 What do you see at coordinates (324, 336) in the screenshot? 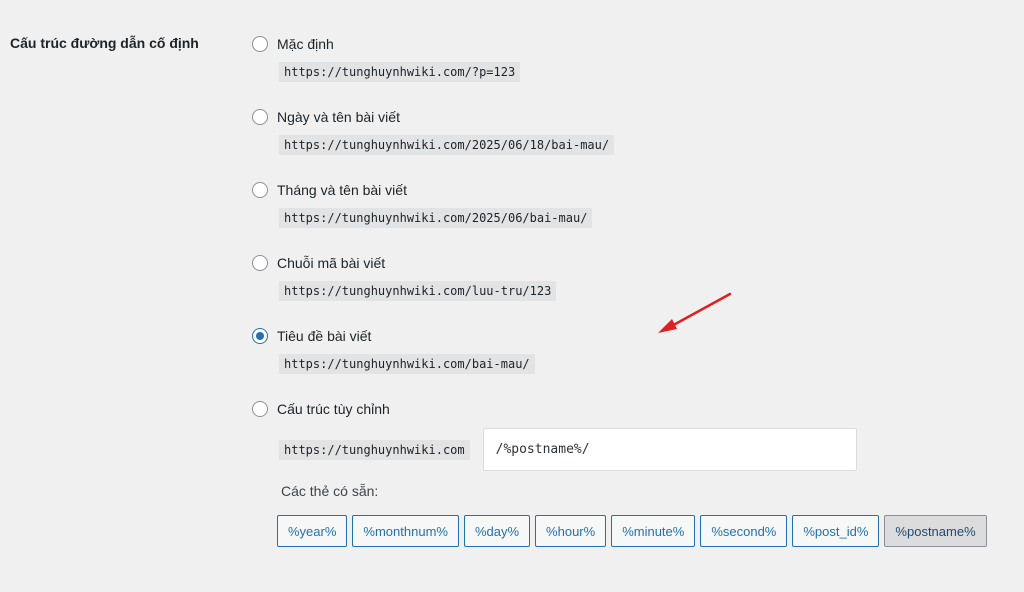
I see `option-label-post-name: Tiêu đề bài viết` at bounding box center [324, 336].